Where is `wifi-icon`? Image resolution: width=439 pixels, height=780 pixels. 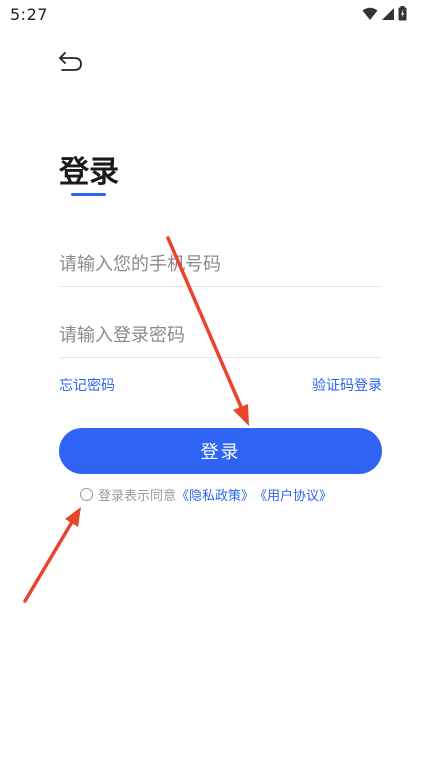 wifi-icon is located at coordinates (370, 13).